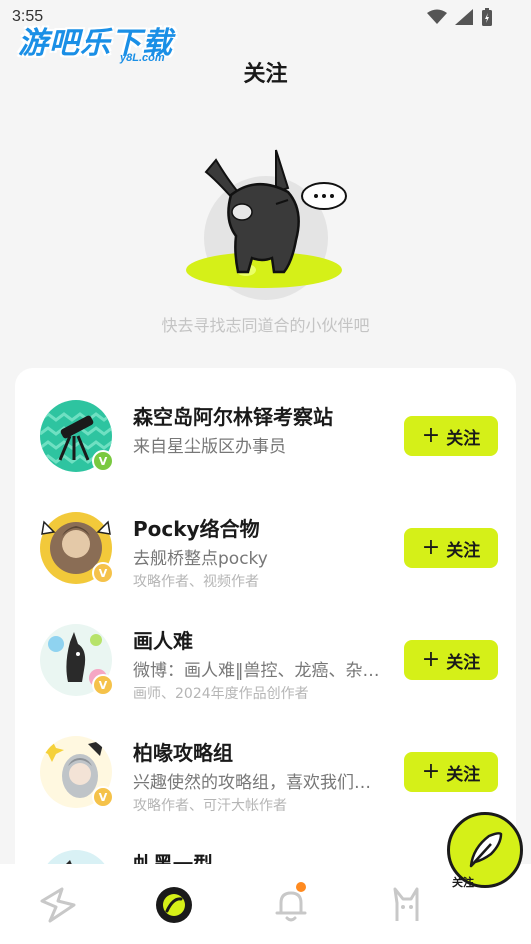 The width and height of the screenshot is (531, 944). Describe the element at coordinates (183, 751) in the screenshot. I see `user-name: 柏喙攻略组` at that location.